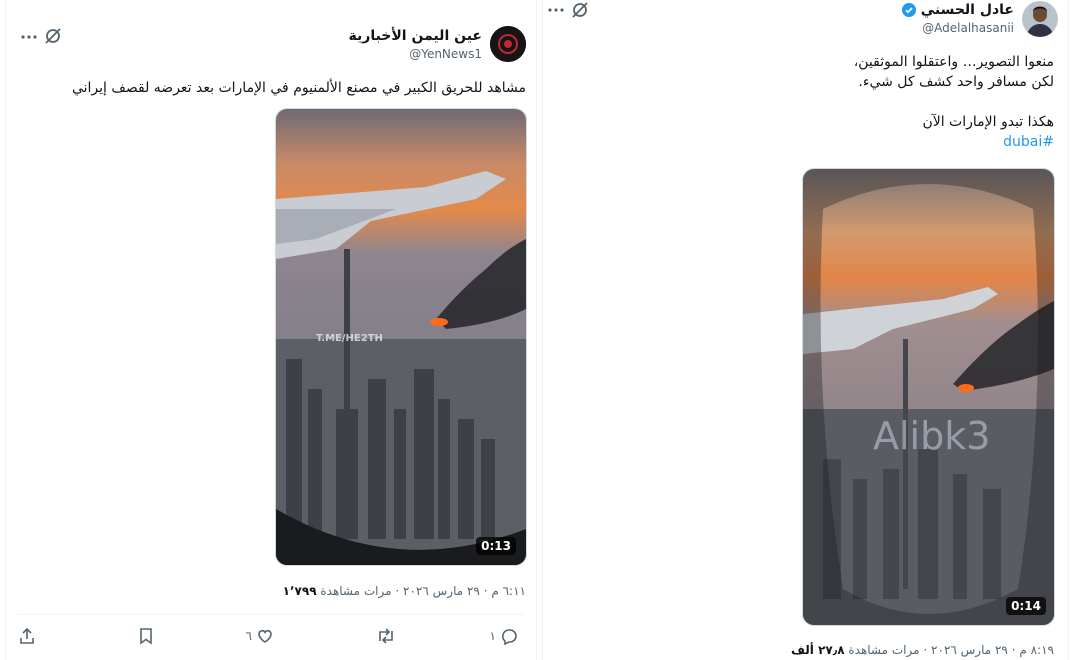 The image size is (1084, 660). What do you see at coordinates (805, 30) in the screenshot?
I see `tweet-header: عادل الحسني @Adelalhasanii` at bounding box center [805, 30].